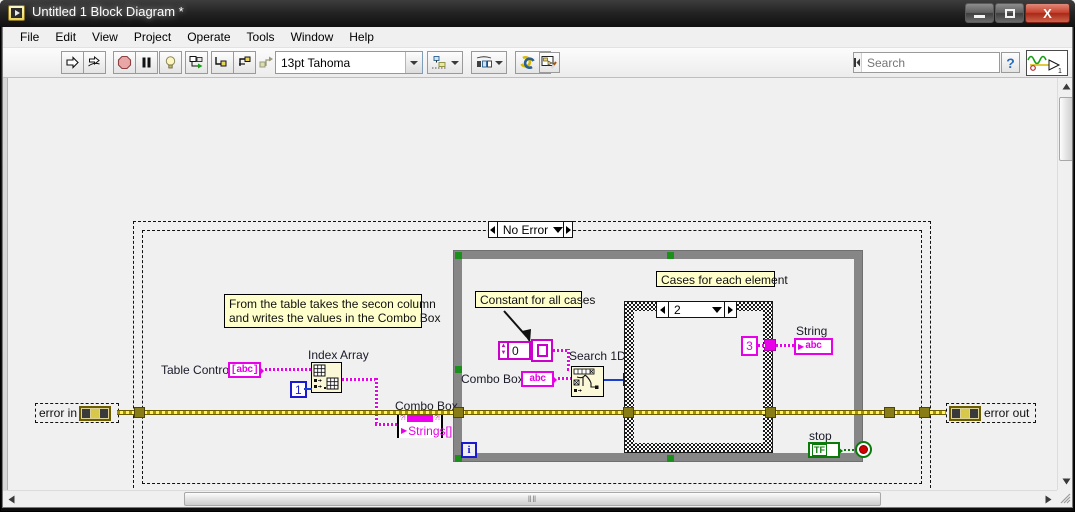 The width and height of the screenshot is (1075, 512). I want to click on inner-case-selector: 2, so click(696, 309).